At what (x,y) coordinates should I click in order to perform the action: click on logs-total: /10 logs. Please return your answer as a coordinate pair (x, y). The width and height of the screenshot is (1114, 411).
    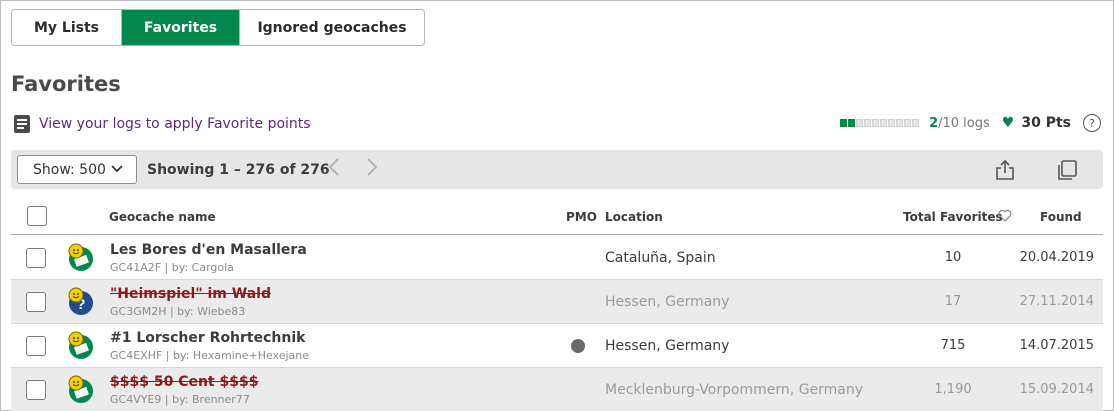
    Looking at the image, I should click on (964, 123).